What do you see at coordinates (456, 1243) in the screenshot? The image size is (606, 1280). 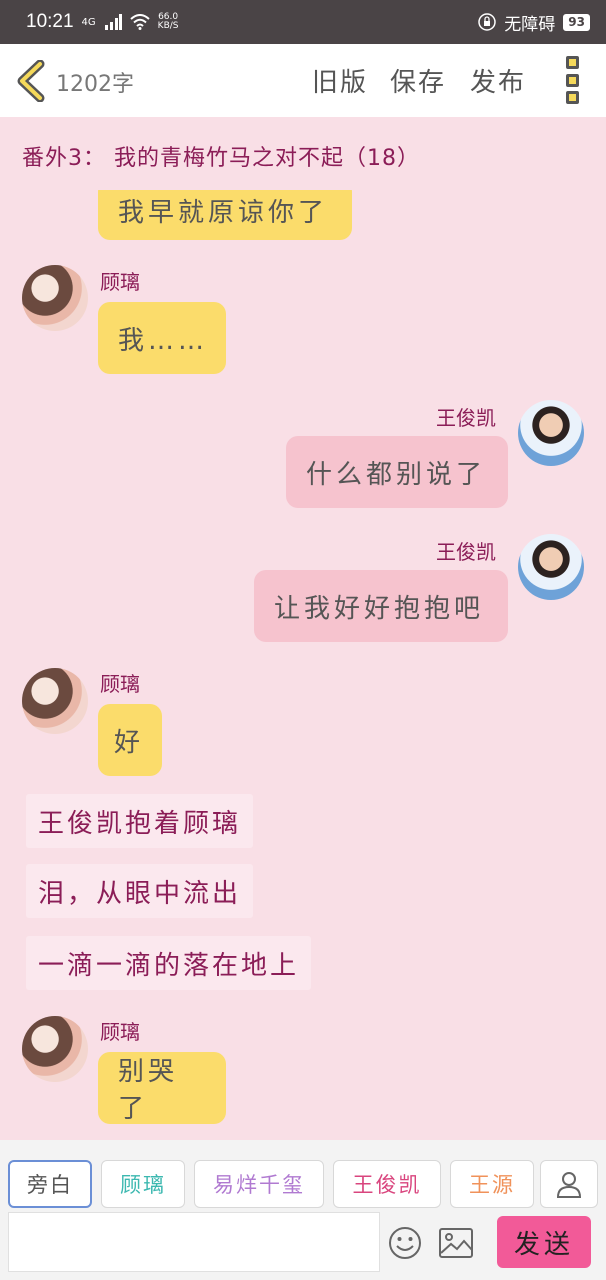 I see `image-icon` at bounding box center [456, 1243].